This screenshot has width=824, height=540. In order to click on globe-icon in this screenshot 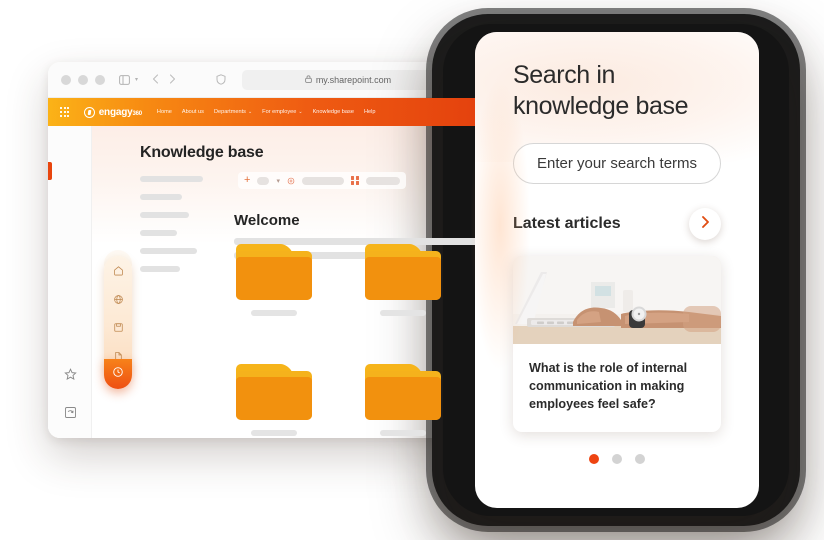, I will do `click(118, 301)`.